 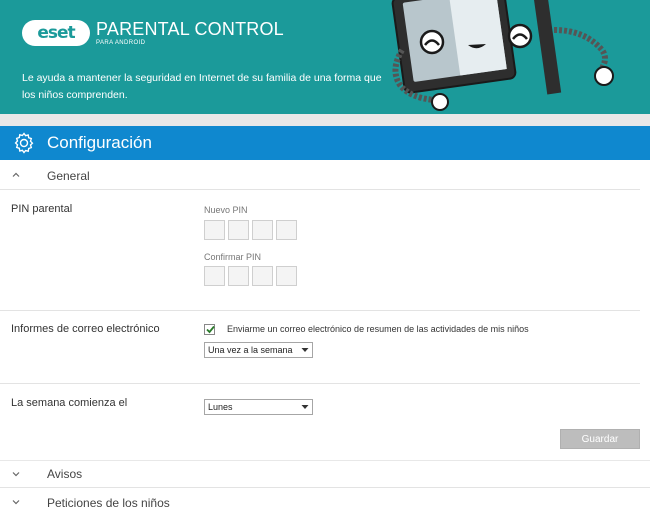 I want to click on email-reports-label: Informes de correo electrónico, so click(x=85, y=329).